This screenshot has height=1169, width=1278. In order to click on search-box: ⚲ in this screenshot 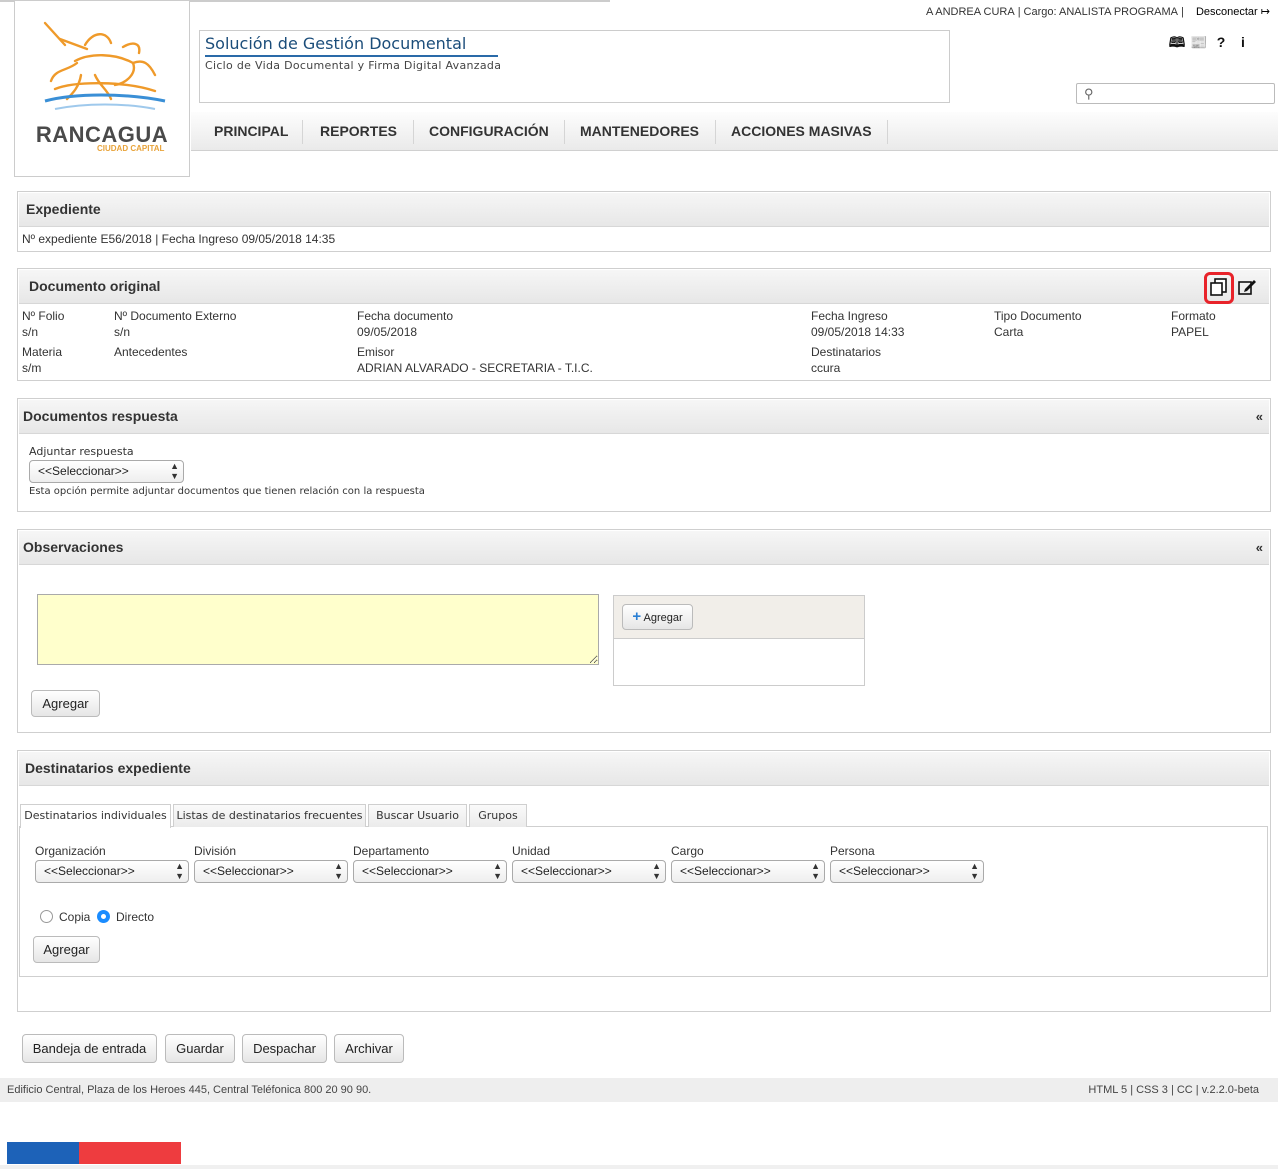, I will do `click(1175, 93)`.